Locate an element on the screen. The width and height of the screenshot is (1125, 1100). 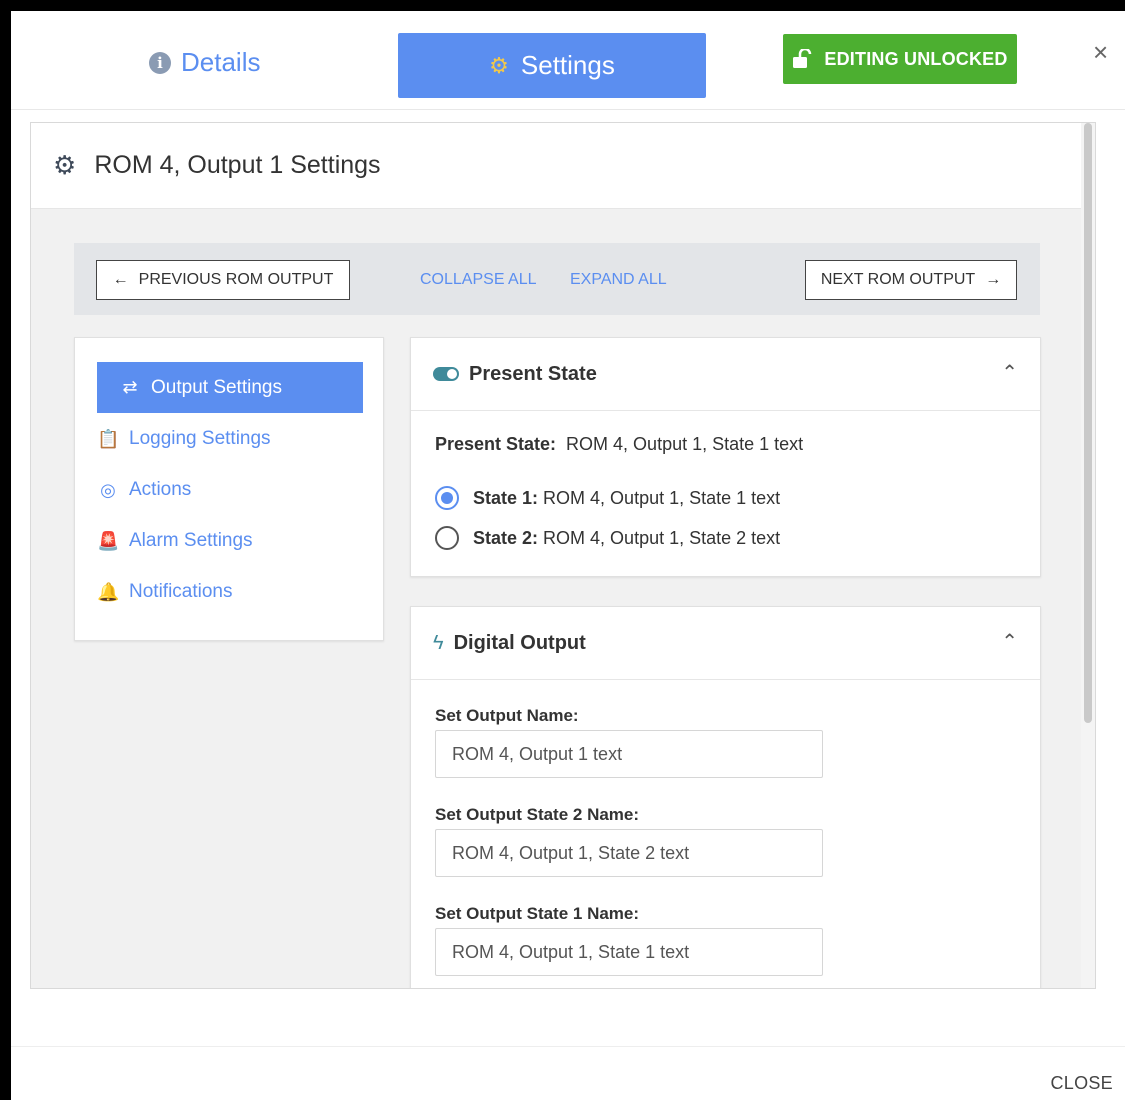
close-icon: × is located at coordinates (1100, 52).